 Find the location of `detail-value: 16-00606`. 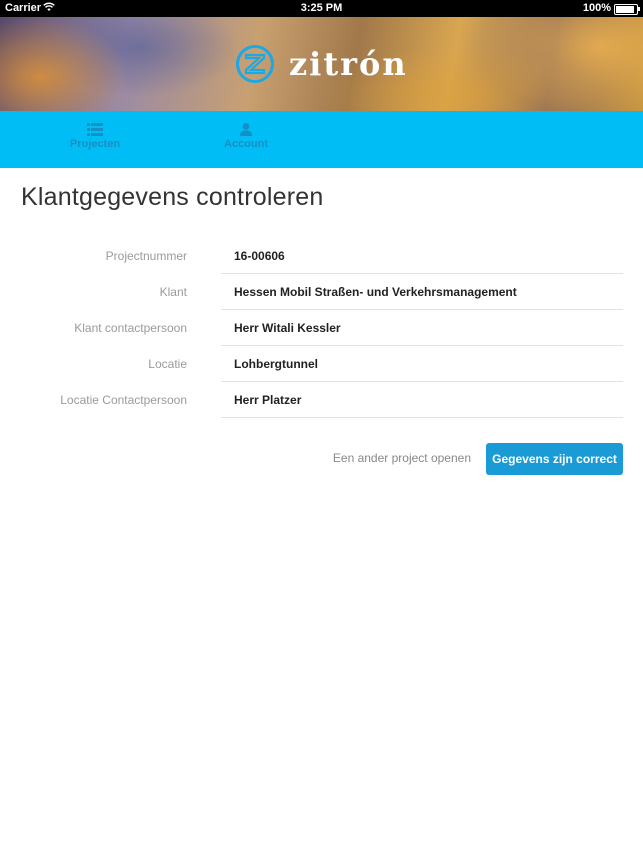

detail-value: 16-00606 is located at coordinates (259, 256).